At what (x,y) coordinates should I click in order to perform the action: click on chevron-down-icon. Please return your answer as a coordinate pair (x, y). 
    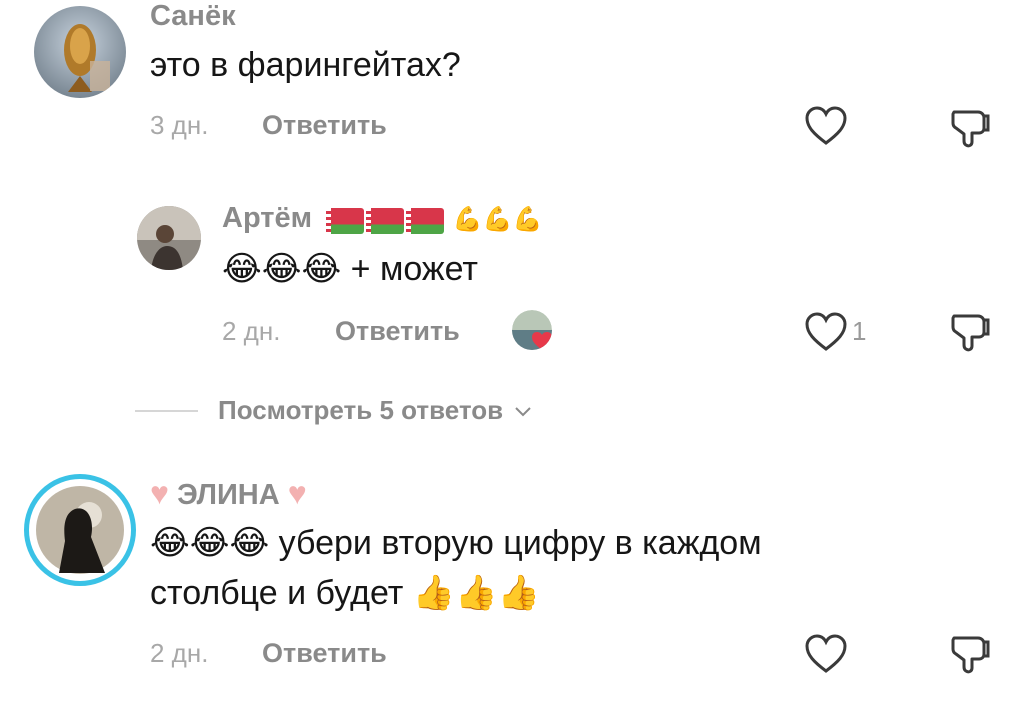
    Looking at the image, I should click on (523, 412).